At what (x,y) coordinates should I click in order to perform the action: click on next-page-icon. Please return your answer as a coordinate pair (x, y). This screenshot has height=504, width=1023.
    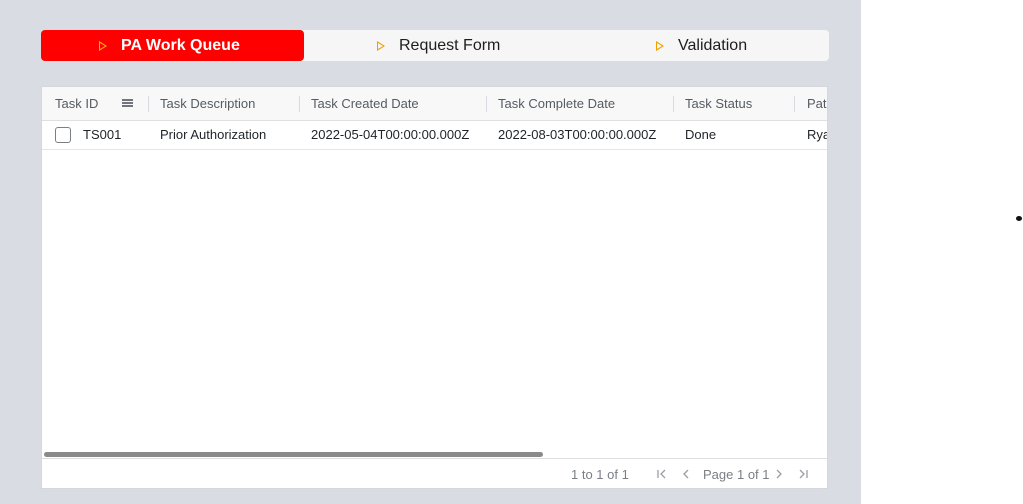
    Looking at the image, I should click on (779, 474).